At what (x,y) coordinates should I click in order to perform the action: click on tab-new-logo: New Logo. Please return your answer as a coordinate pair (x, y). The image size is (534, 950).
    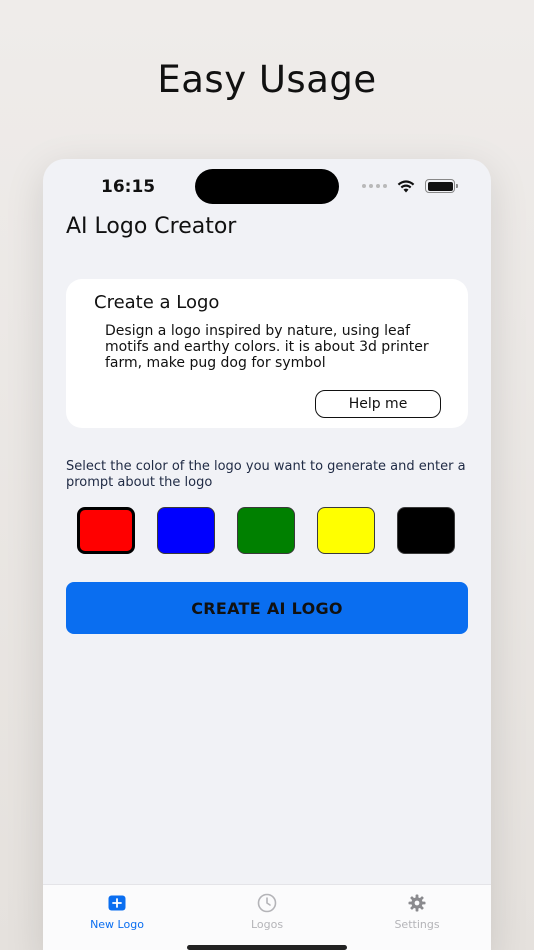
    Looking at the image, I should click on (117, 912).